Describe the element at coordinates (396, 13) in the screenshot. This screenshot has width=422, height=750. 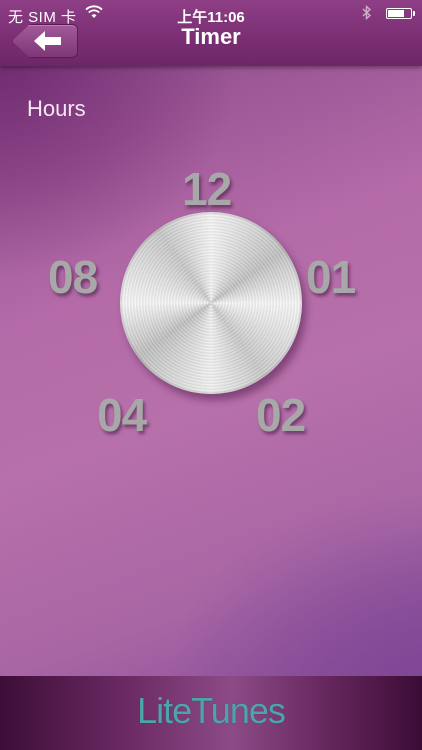
I see `battery-fill` at that location.